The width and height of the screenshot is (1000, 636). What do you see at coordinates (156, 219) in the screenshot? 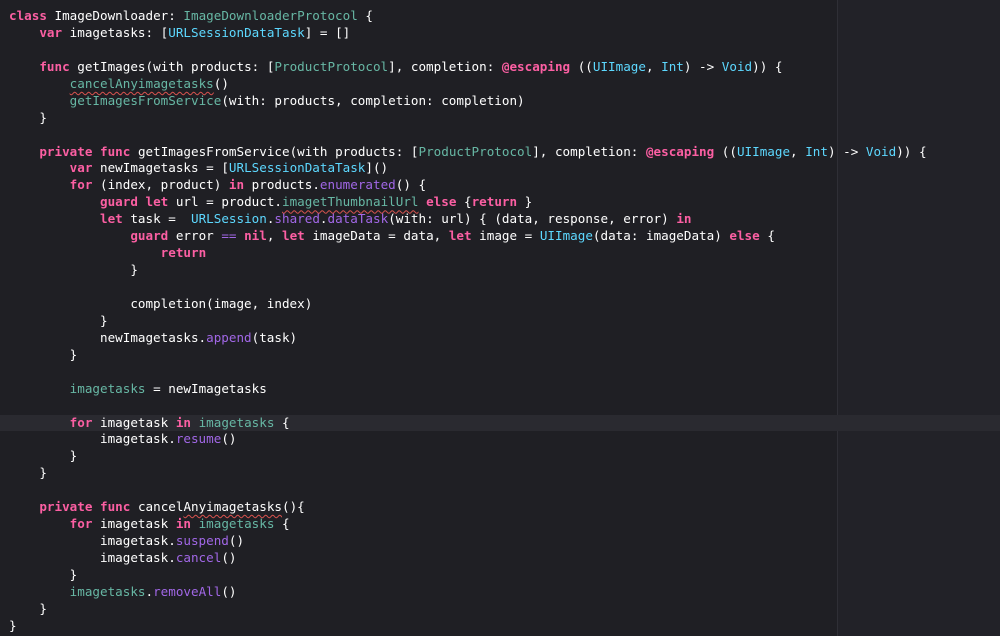
I see `code-token: task =` at bounding box center [156, 219].